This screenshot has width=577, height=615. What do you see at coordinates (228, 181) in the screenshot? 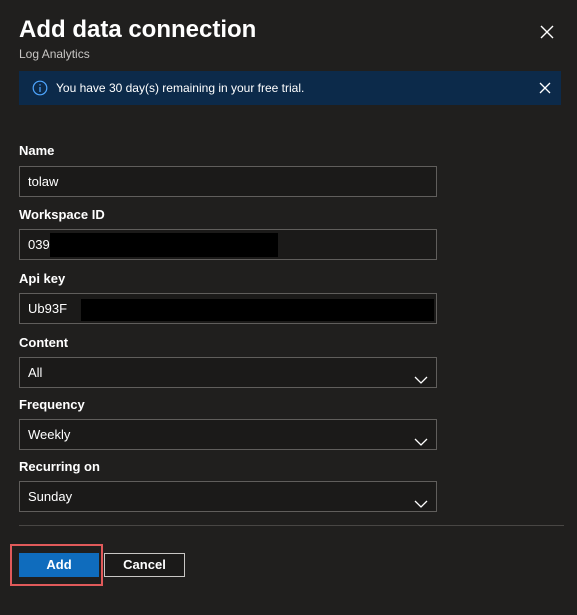
I see `name-input: tolaw` at bounding box center [228, 181].